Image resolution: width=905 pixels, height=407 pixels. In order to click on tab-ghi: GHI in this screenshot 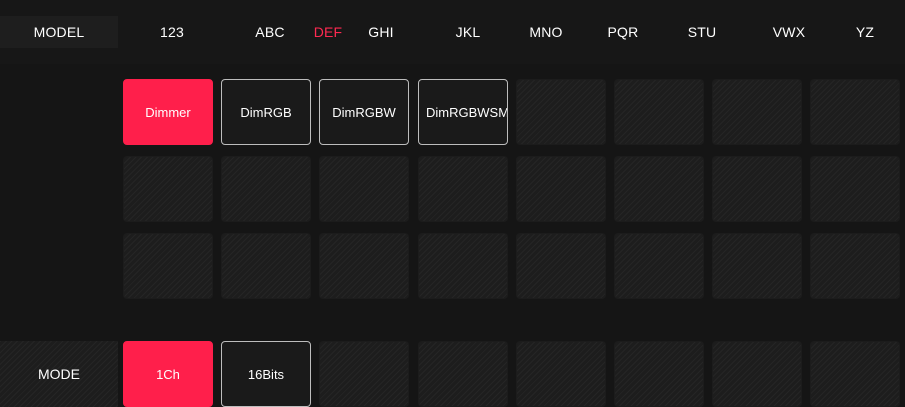, I will do `click(381, 32)`.